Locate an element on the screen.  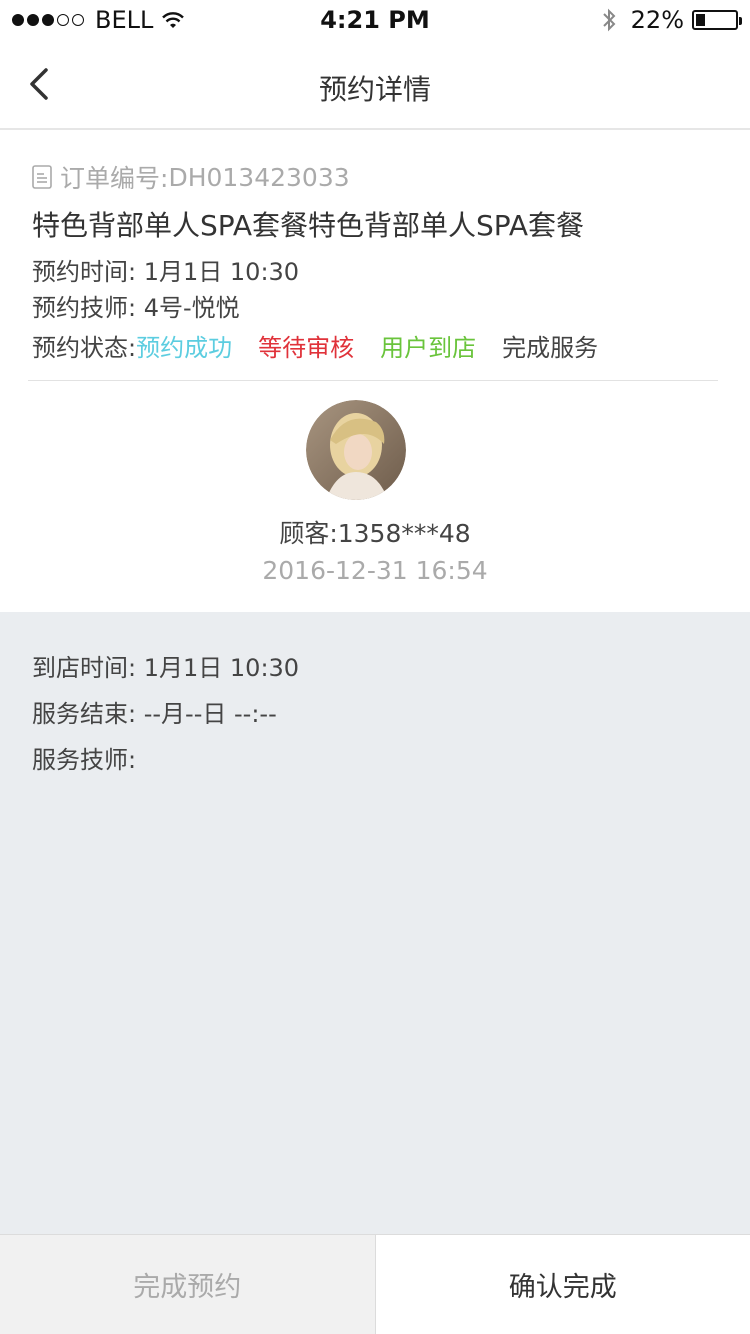
booking-status-label: 预约状态: is located at coordinates (84, 347).